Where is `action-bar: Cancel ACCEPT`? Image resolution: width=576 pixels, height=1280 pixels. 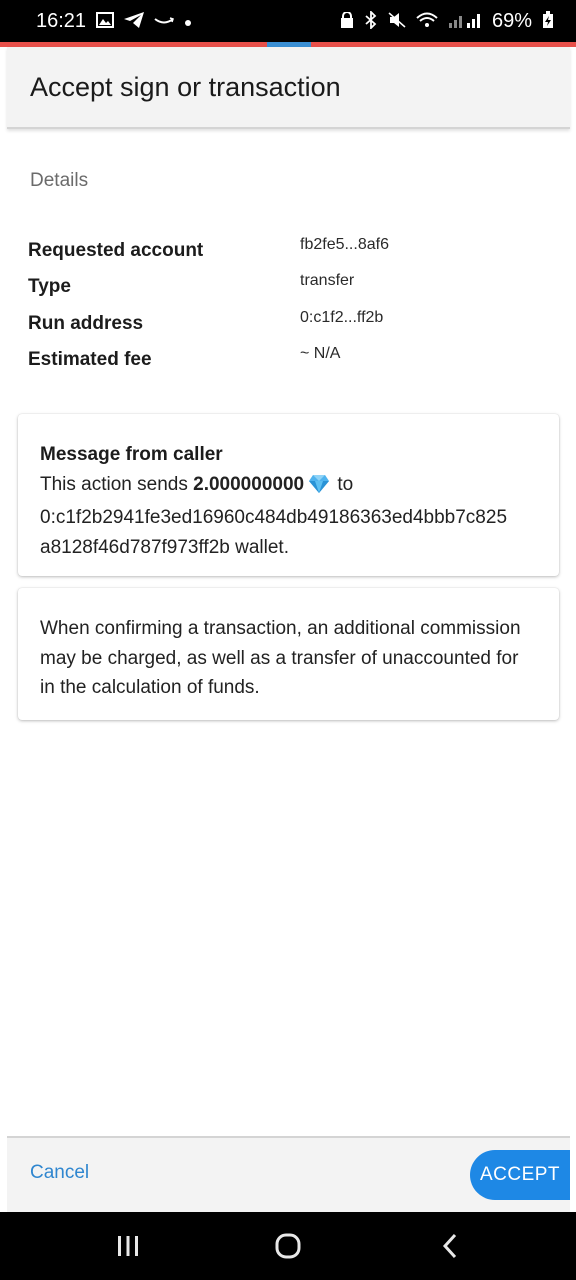
action-bar: Cancel ACCEPT is located at coordinates (288, 1174).